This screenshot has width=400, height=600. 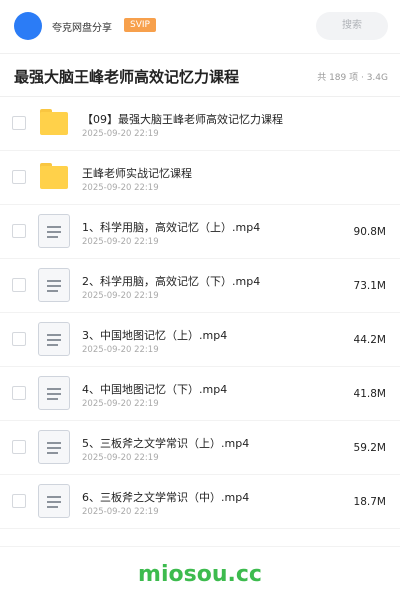 I want to click on item-size: 59.2M, so click(x=369, y=448).